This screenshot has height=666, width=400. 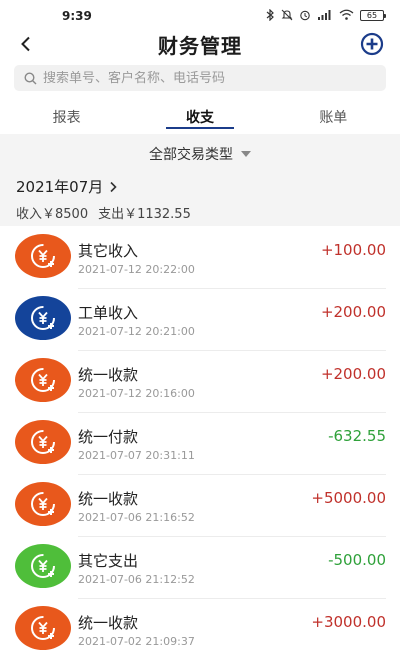 What do you see at coordinates (108, 561) in the screenshot?
I see `transaction-title: 其它支出` at bounding box center [108, 561].